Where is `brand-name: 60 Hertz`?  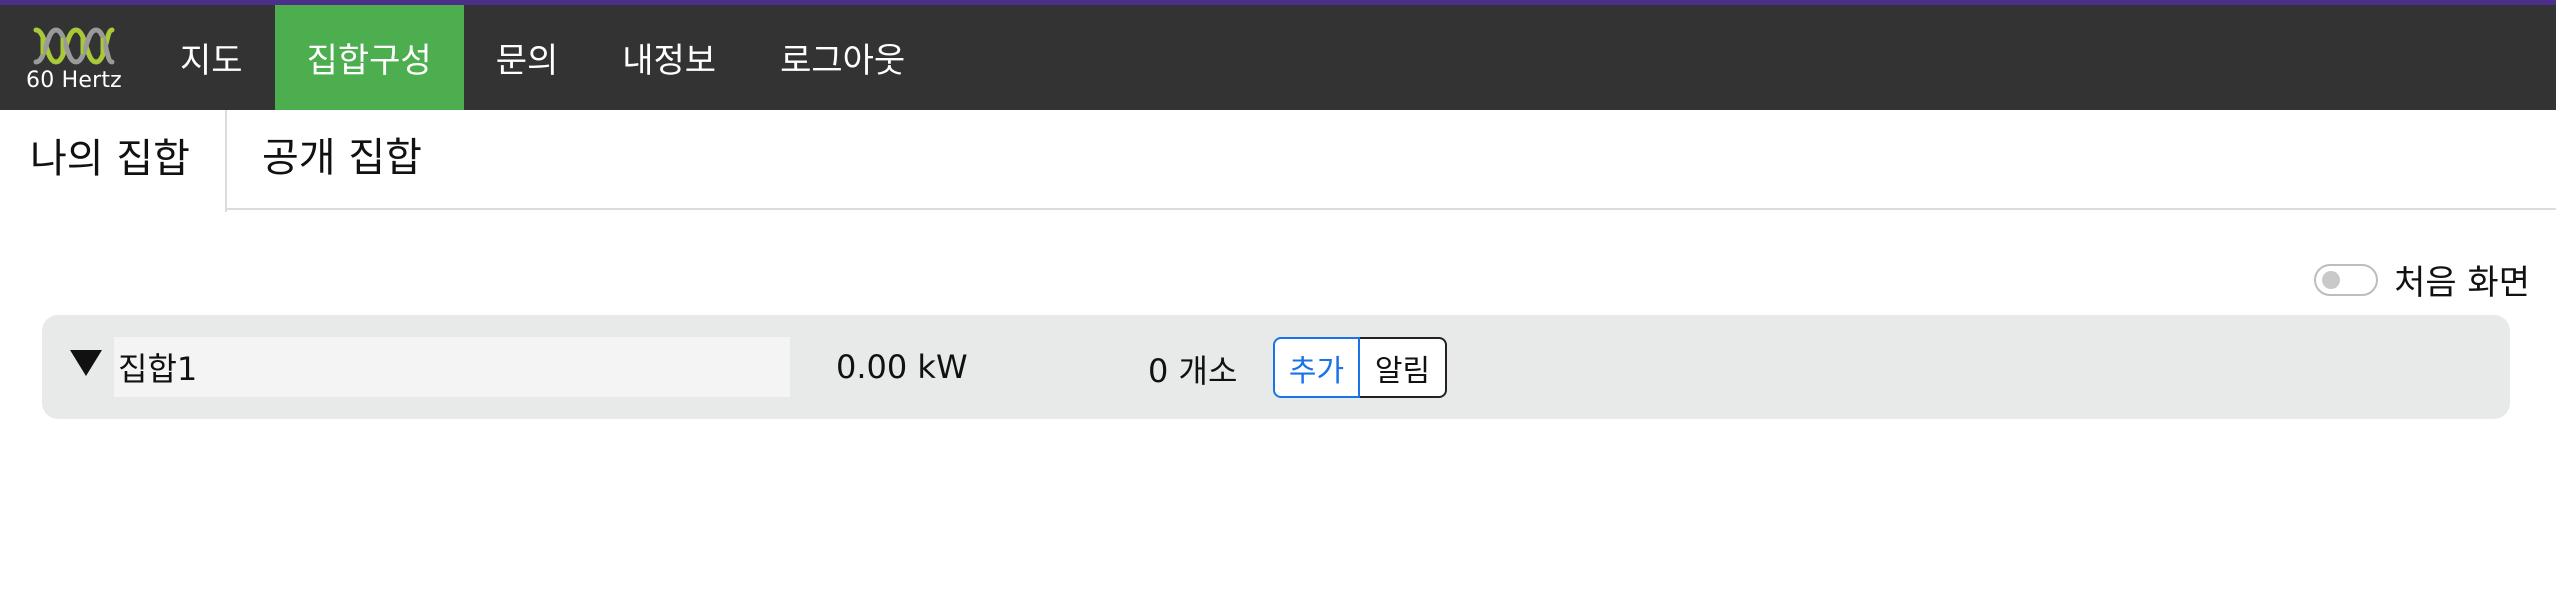
brand-name: 60 Hertz is located at coordinates (74, 80).